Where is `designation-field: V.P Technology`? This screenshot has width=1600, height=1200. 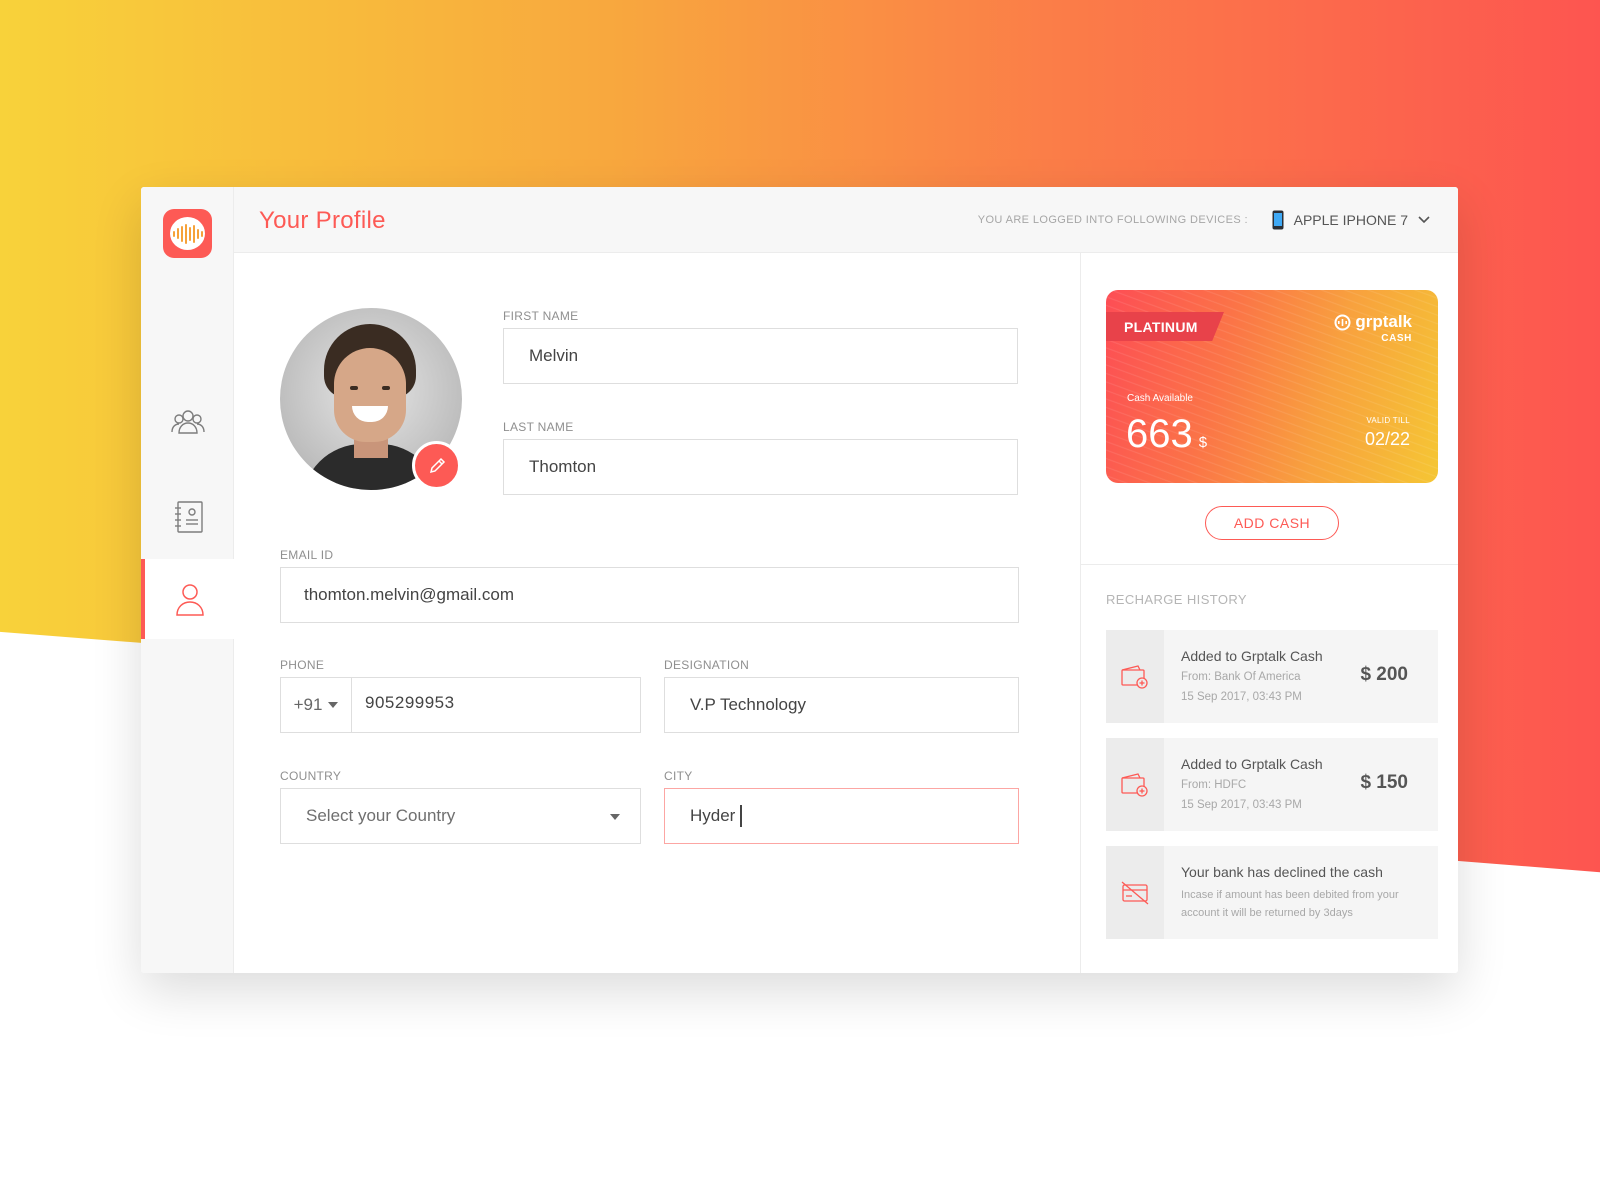 designation-field: V.P Technology is located at coordinates (841, 705).